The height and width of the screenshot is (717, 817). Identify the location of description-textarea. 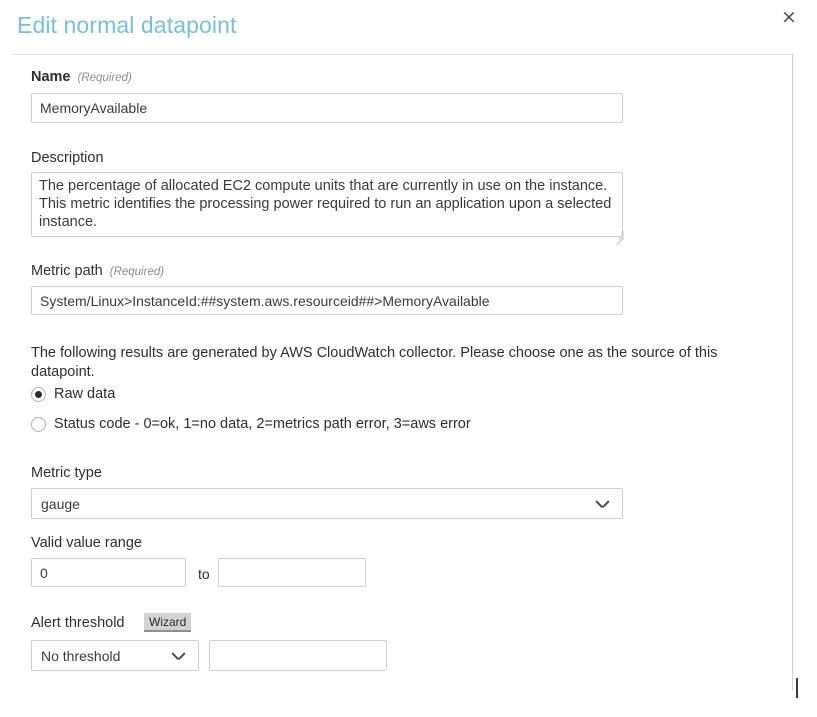
(327, 204).